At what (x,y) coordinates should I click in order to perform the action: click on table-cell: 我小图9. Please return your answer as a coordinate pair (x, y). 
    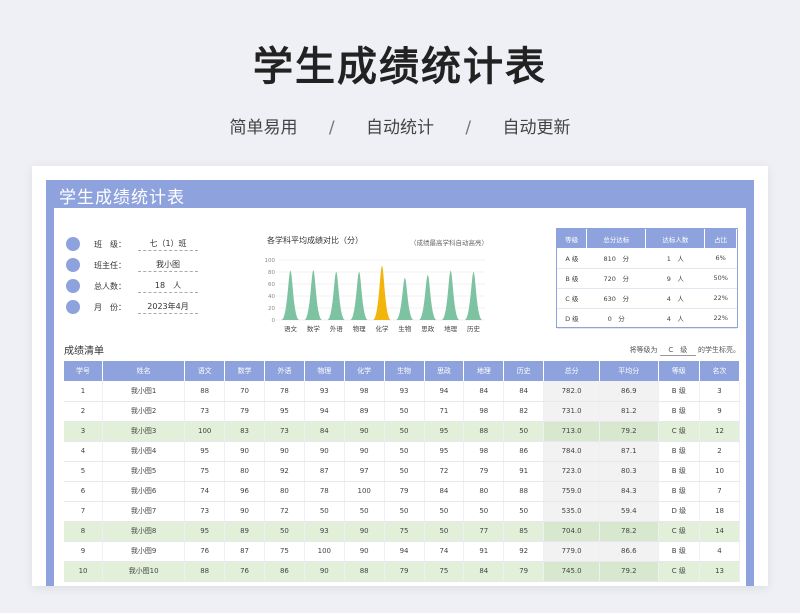
    Looking at the image, I should click on (144, 551).